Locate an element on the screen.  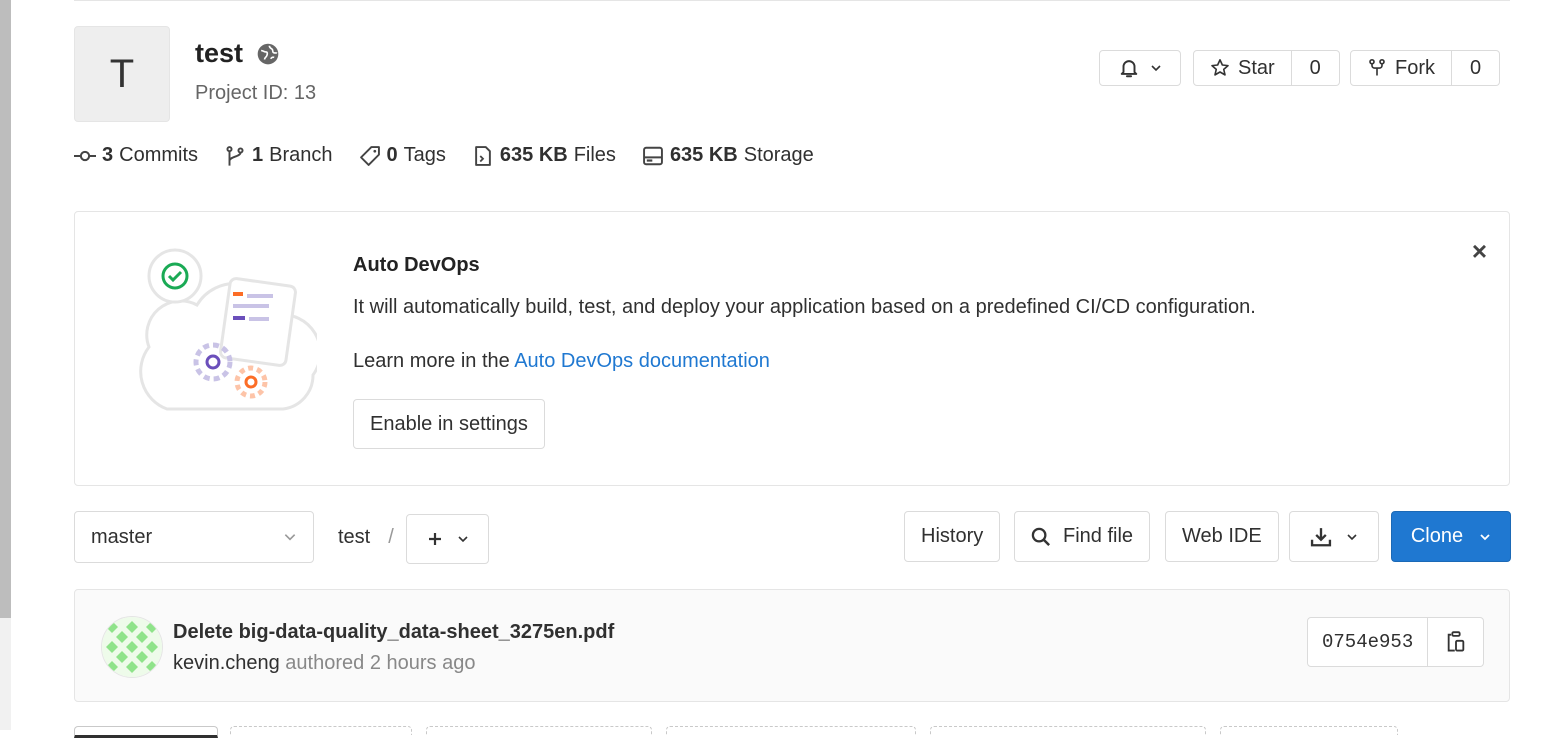
stat-tags-label: Tags is located at coordinates (424, 155).